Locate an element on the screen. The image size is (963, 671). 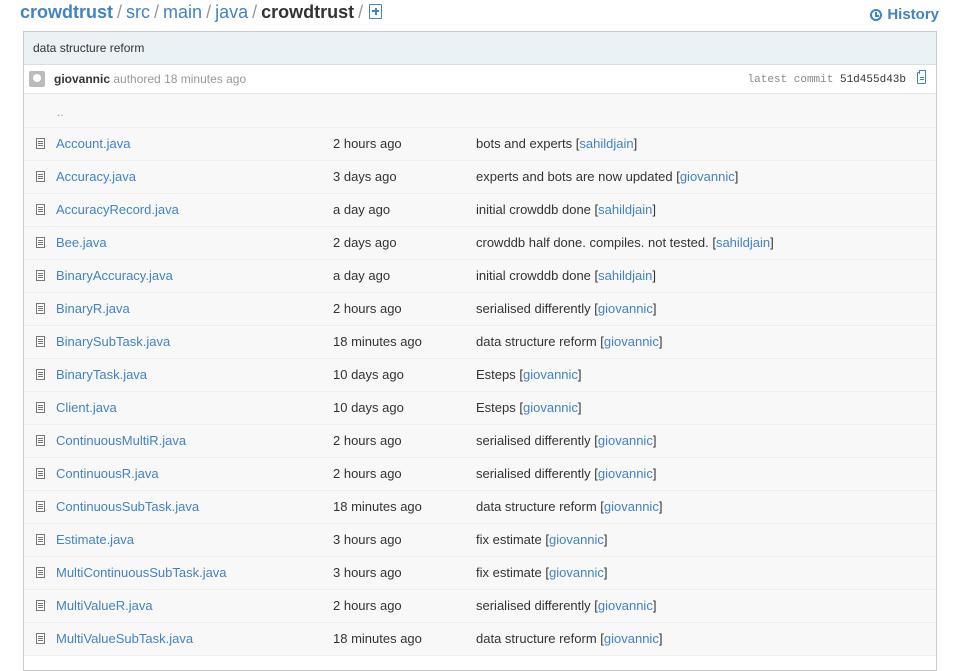
file-name-link: ContinuousMultiR.java is located at coordinates (121, 441).